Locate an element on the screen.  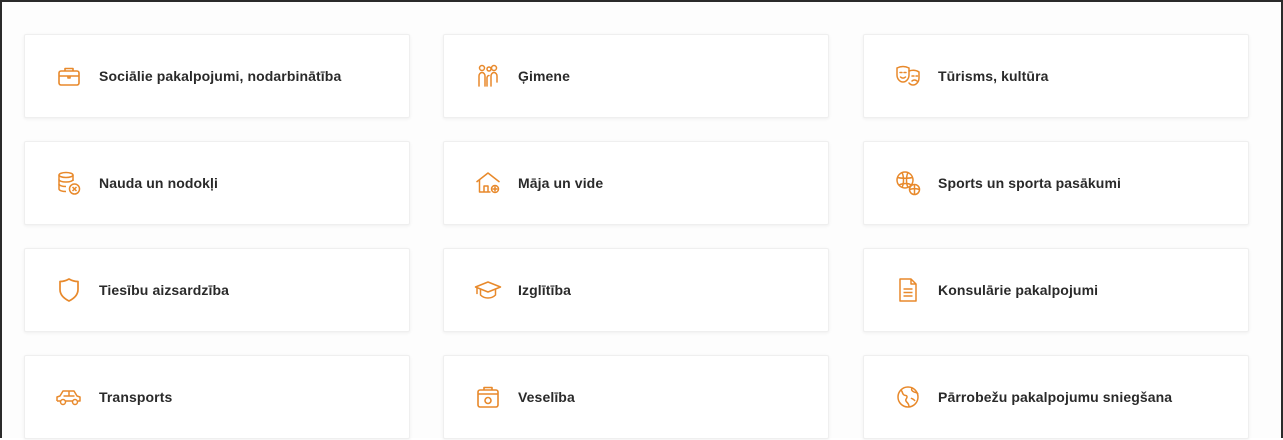
category-card-sports: Sports un sporta pasākumi is located at coordinates (1056, 183).